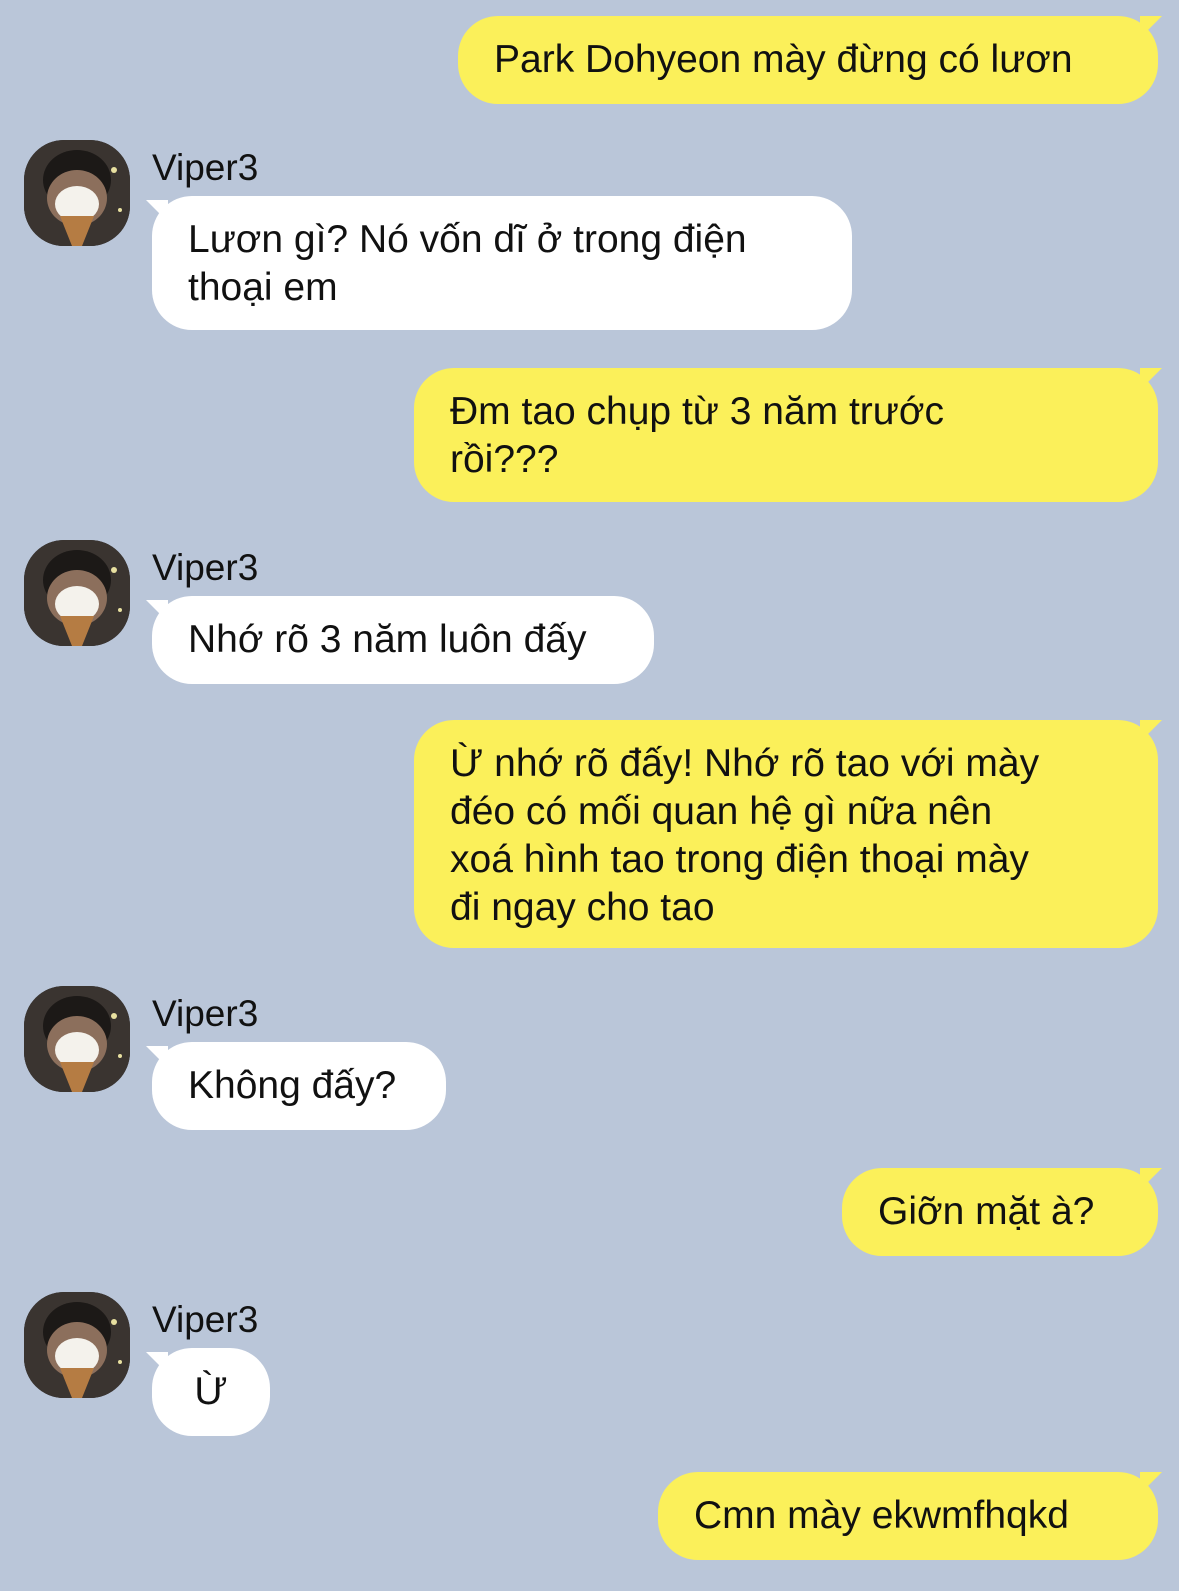 This screenshot has height=1591, width=1179. Describe the element at coordinates (786, 435) in the screenshot. I see `message-bubble-outgoing: Đm tao chụp từ 3 năm trước rồi???` at that location.